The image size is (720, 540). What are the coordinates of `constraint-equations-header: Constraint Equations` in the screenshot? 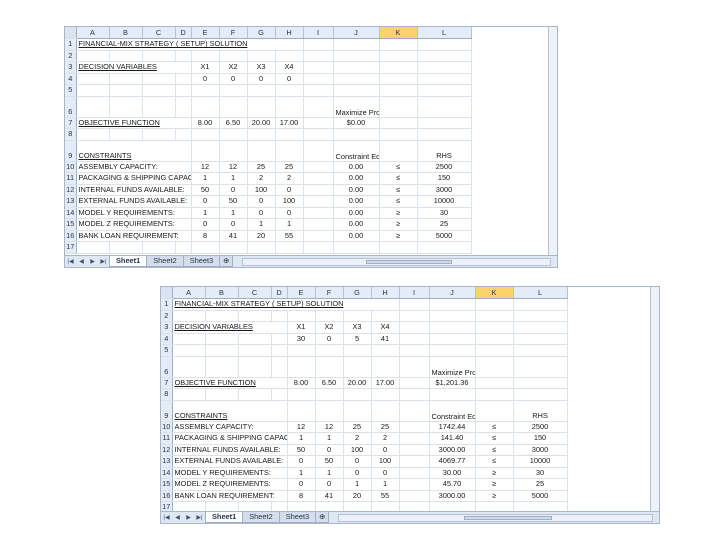 It's located at (356, 151).